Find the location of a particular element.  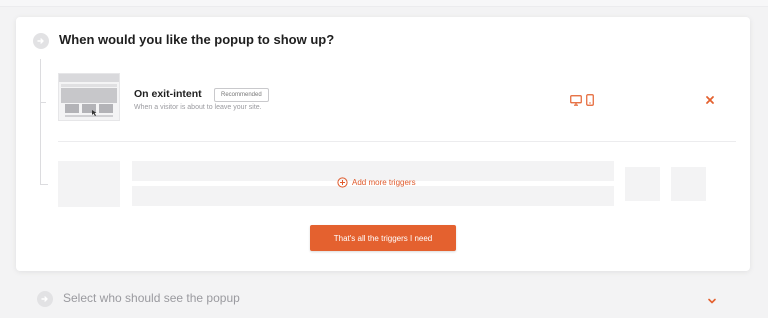

done-triggers-label: That's all the triggers I need is located at coordinates (383, 238).